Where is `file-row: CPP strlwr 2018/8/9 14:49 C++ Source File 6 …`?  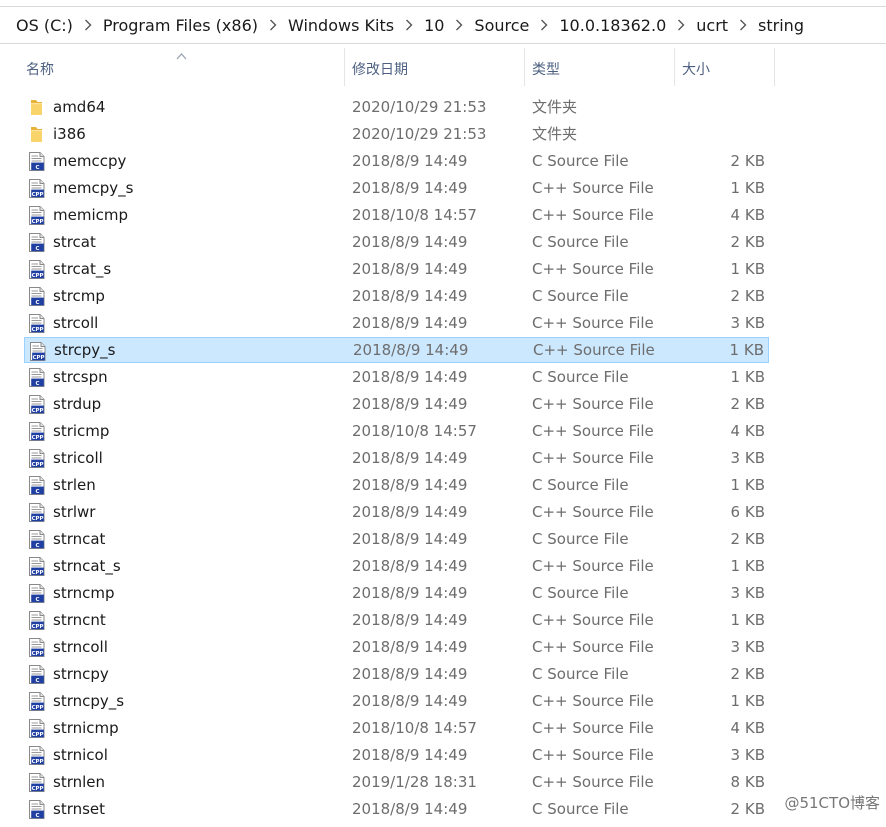 file-row: CPP strlwr 2018/8/9 14:49 C++ Source File 6 … is located at coordinates (396, 512).